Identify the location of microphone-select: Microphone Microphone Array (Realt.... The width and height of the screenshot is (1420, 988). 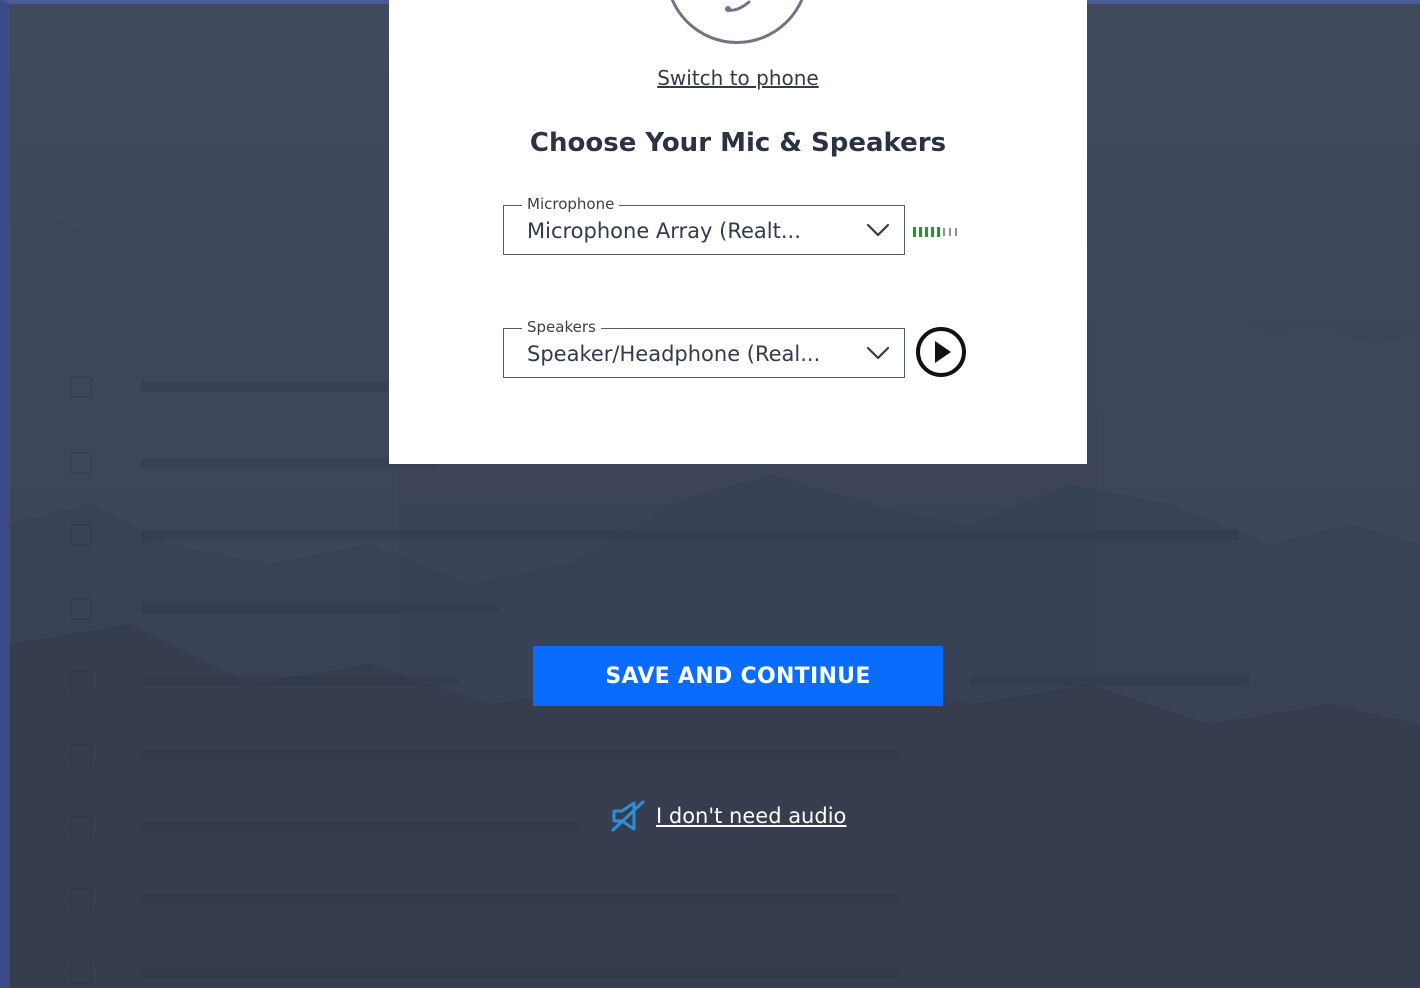
(704, 225).